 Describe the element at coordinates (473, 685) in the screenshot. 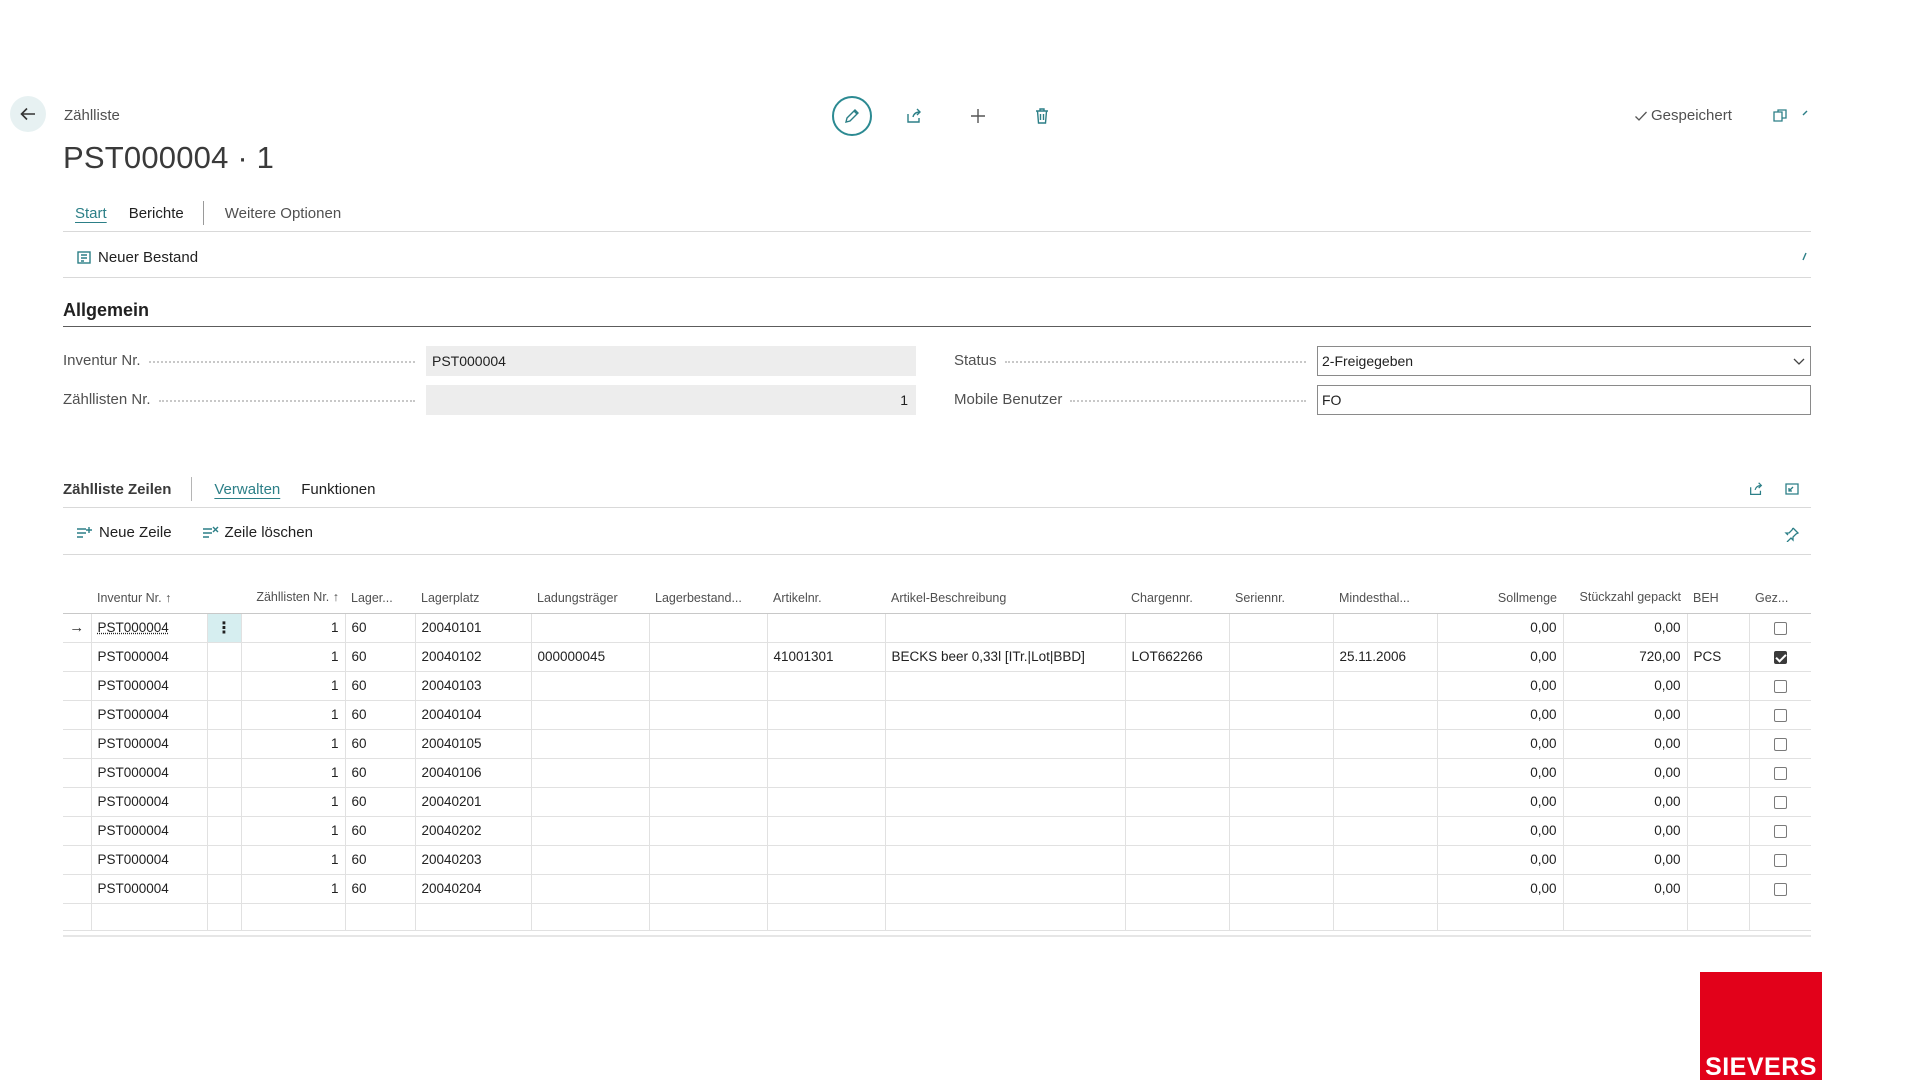

I see `cell-lagerplatz: 20040103` at that location.